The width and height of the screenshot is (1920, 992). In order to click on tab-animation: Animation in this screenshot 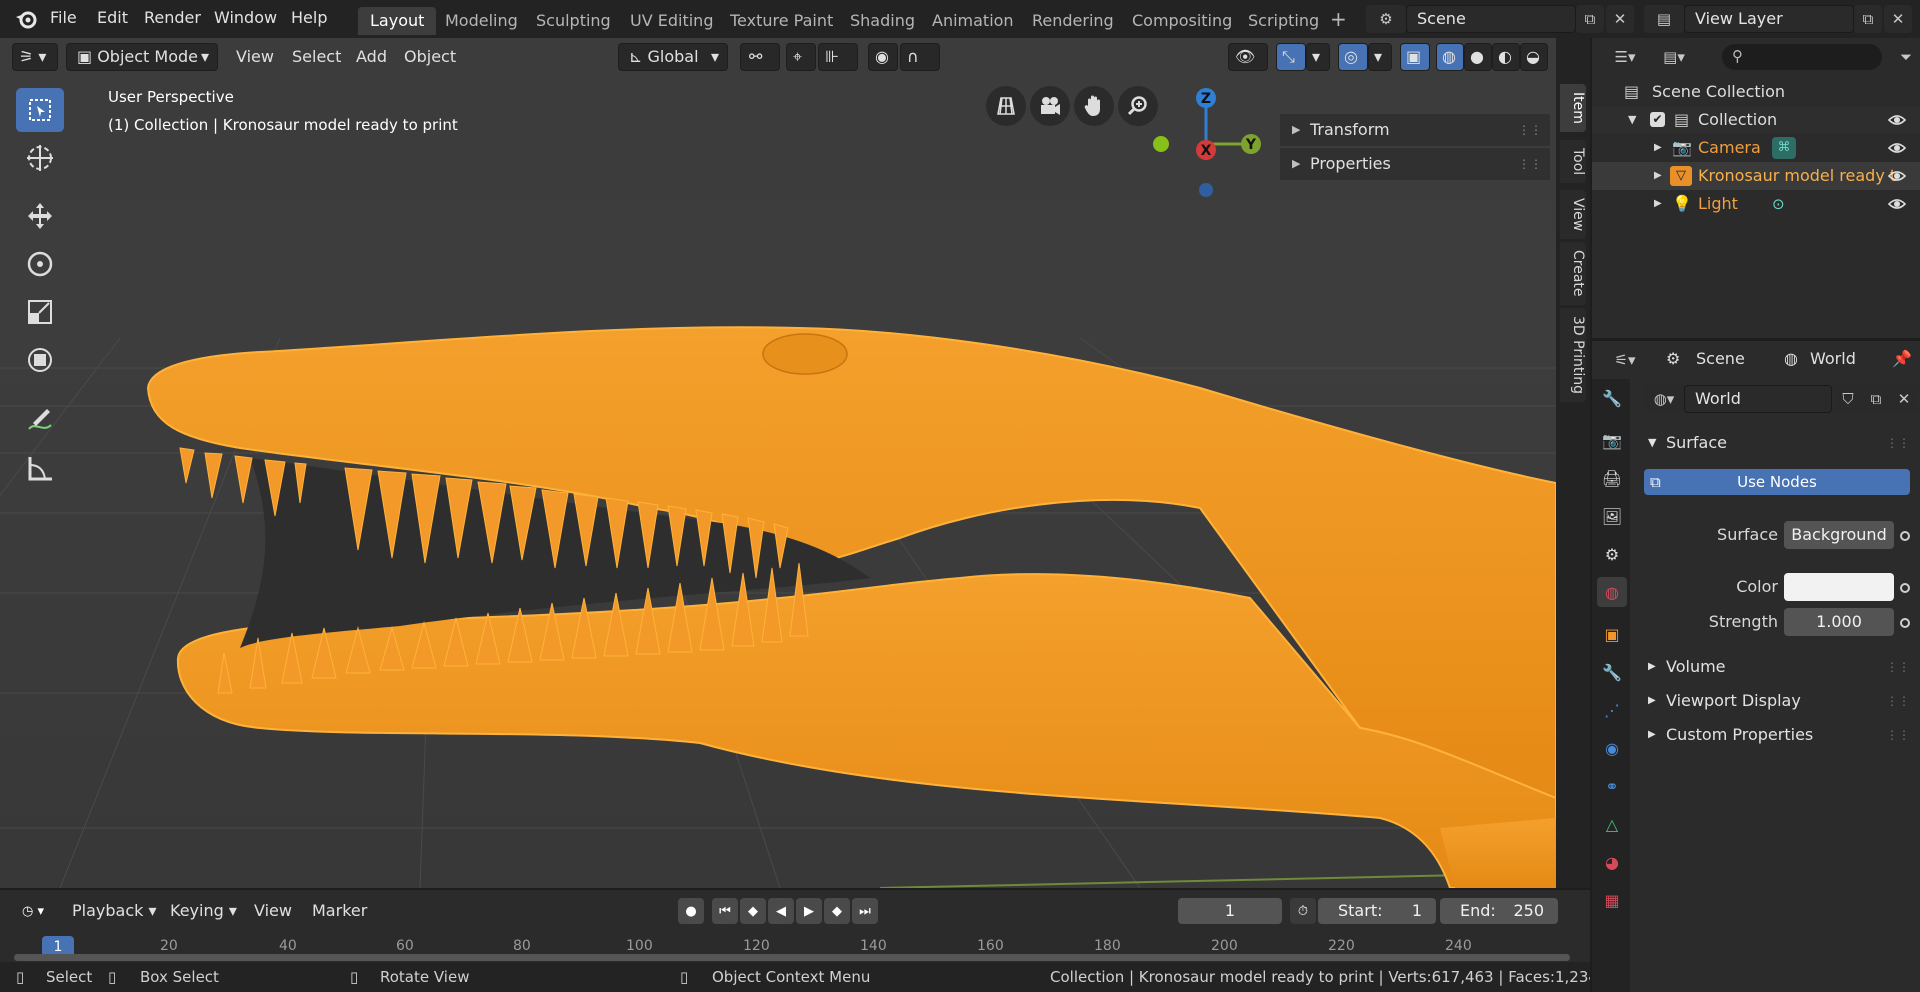, I will do `click(973, 21)`.